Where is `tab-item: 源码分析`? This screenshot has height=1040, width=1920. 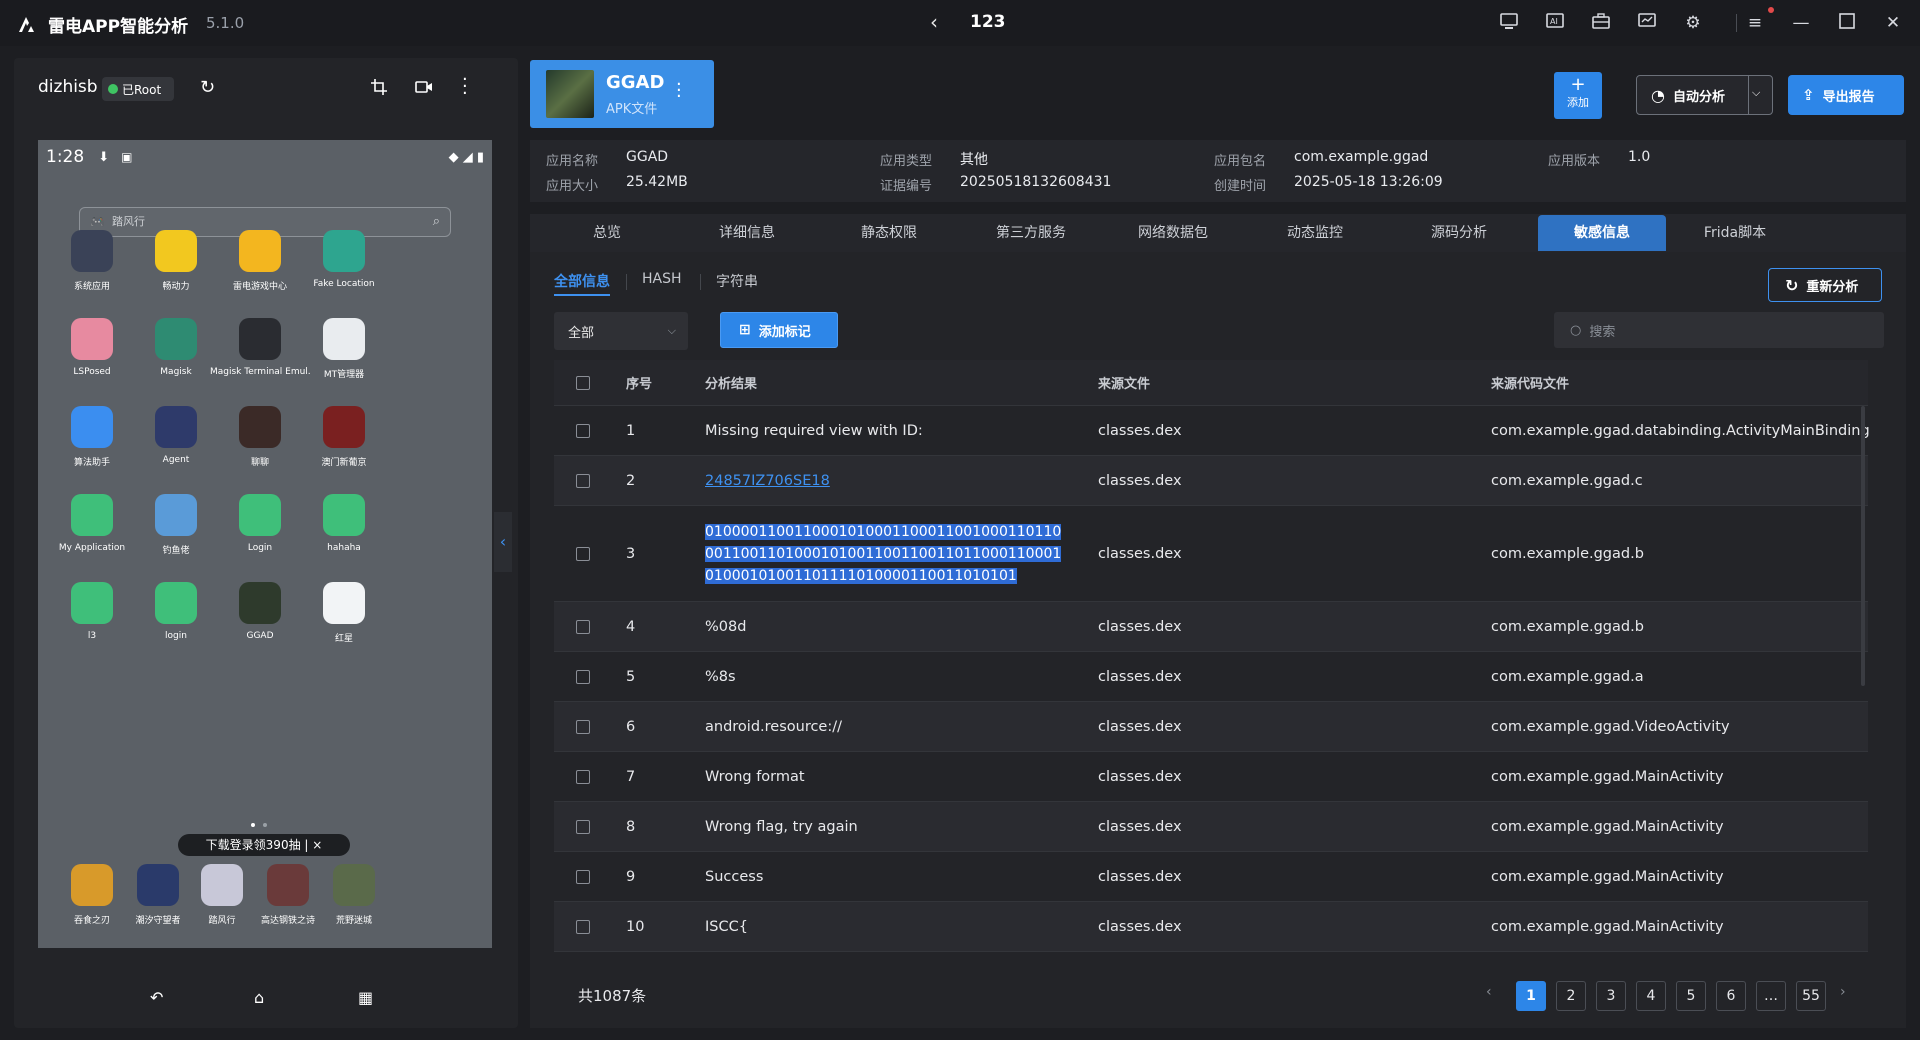 tab-item: 源码分析 is located at coordinates (1459, 233).